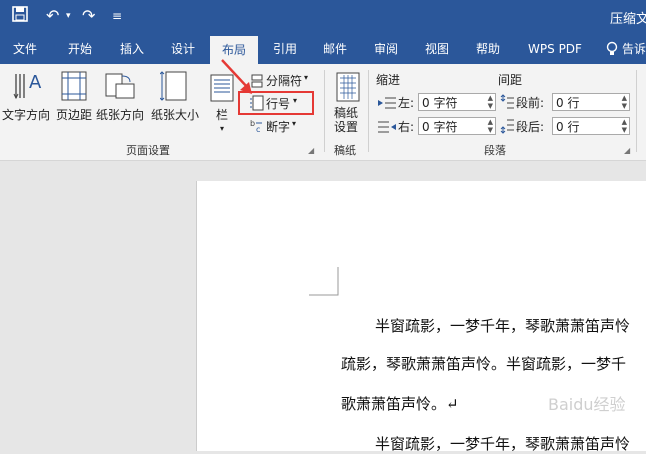 The image size is (646, 454). Describe the element at coordinates (488, 49) in the screenshot. I see `tab-help: 帮助` at that location.